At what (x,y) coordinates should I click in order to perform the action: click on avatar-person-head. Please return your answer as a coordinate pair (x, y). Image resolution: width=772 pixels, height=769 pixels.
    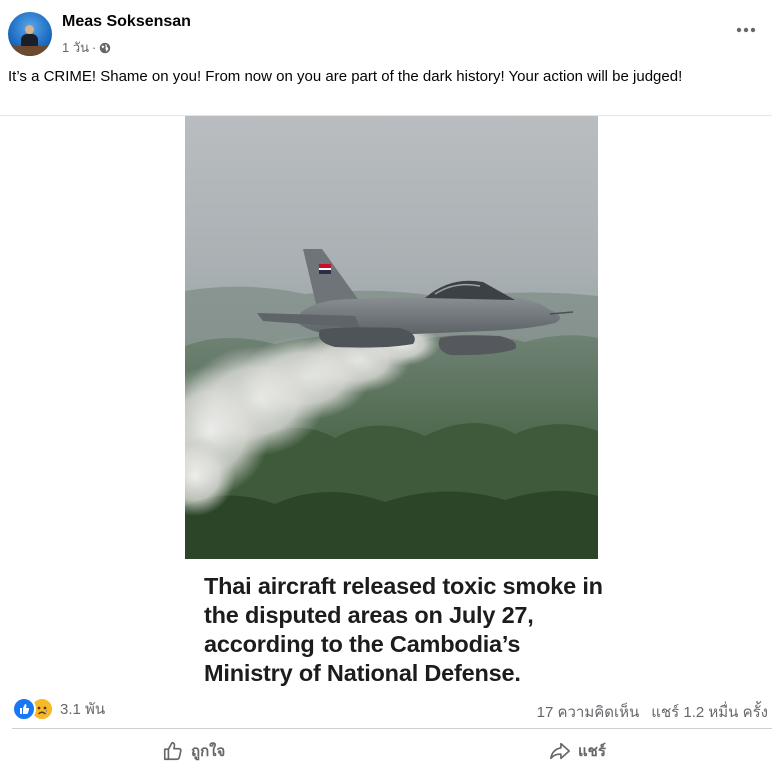
    Looking at the image, I should click on (29, 29).